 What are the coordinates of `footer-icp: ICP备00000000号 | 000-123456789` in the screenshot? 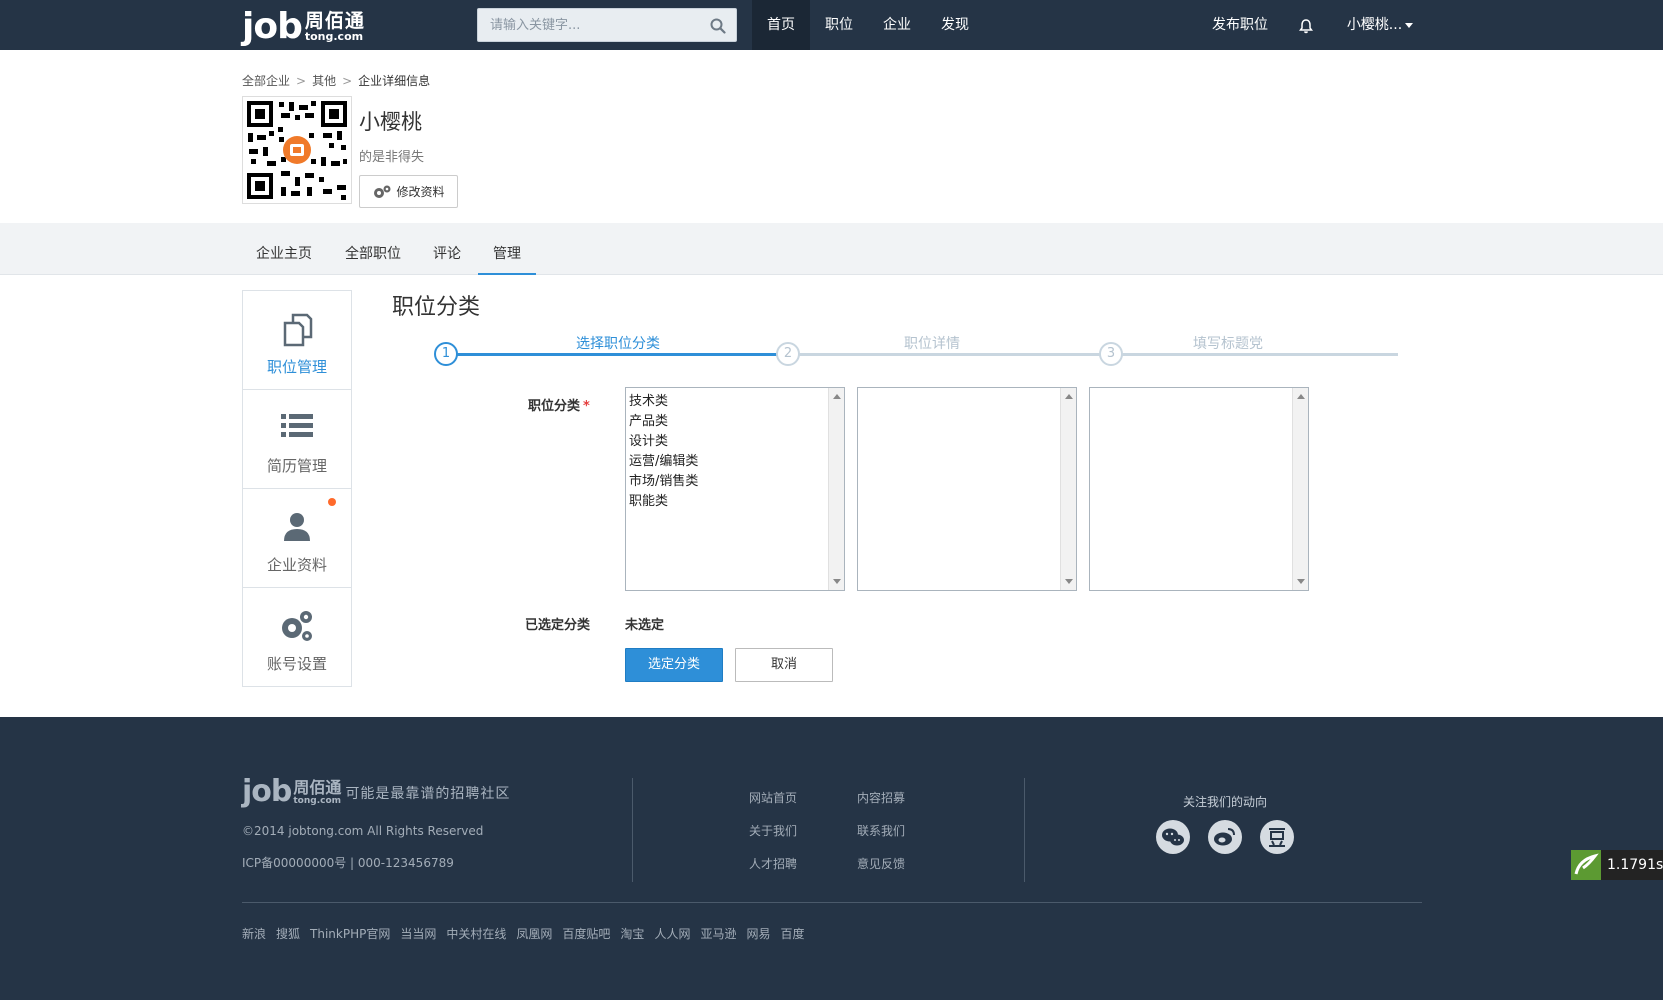 It's located at (348, 863).